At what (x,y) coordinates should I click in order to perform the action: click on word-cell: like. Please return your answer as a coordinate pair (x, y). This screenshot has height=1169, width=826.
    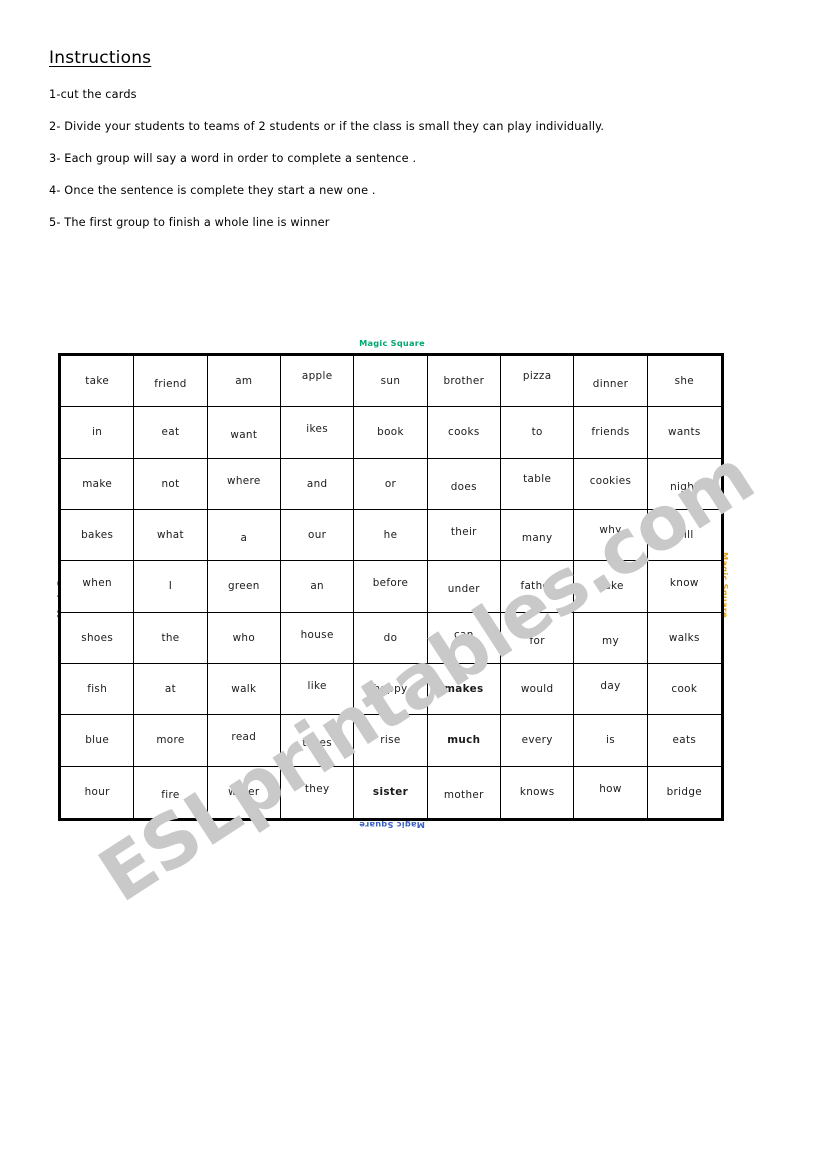
    Looking at the image, I should click on (318, 689).